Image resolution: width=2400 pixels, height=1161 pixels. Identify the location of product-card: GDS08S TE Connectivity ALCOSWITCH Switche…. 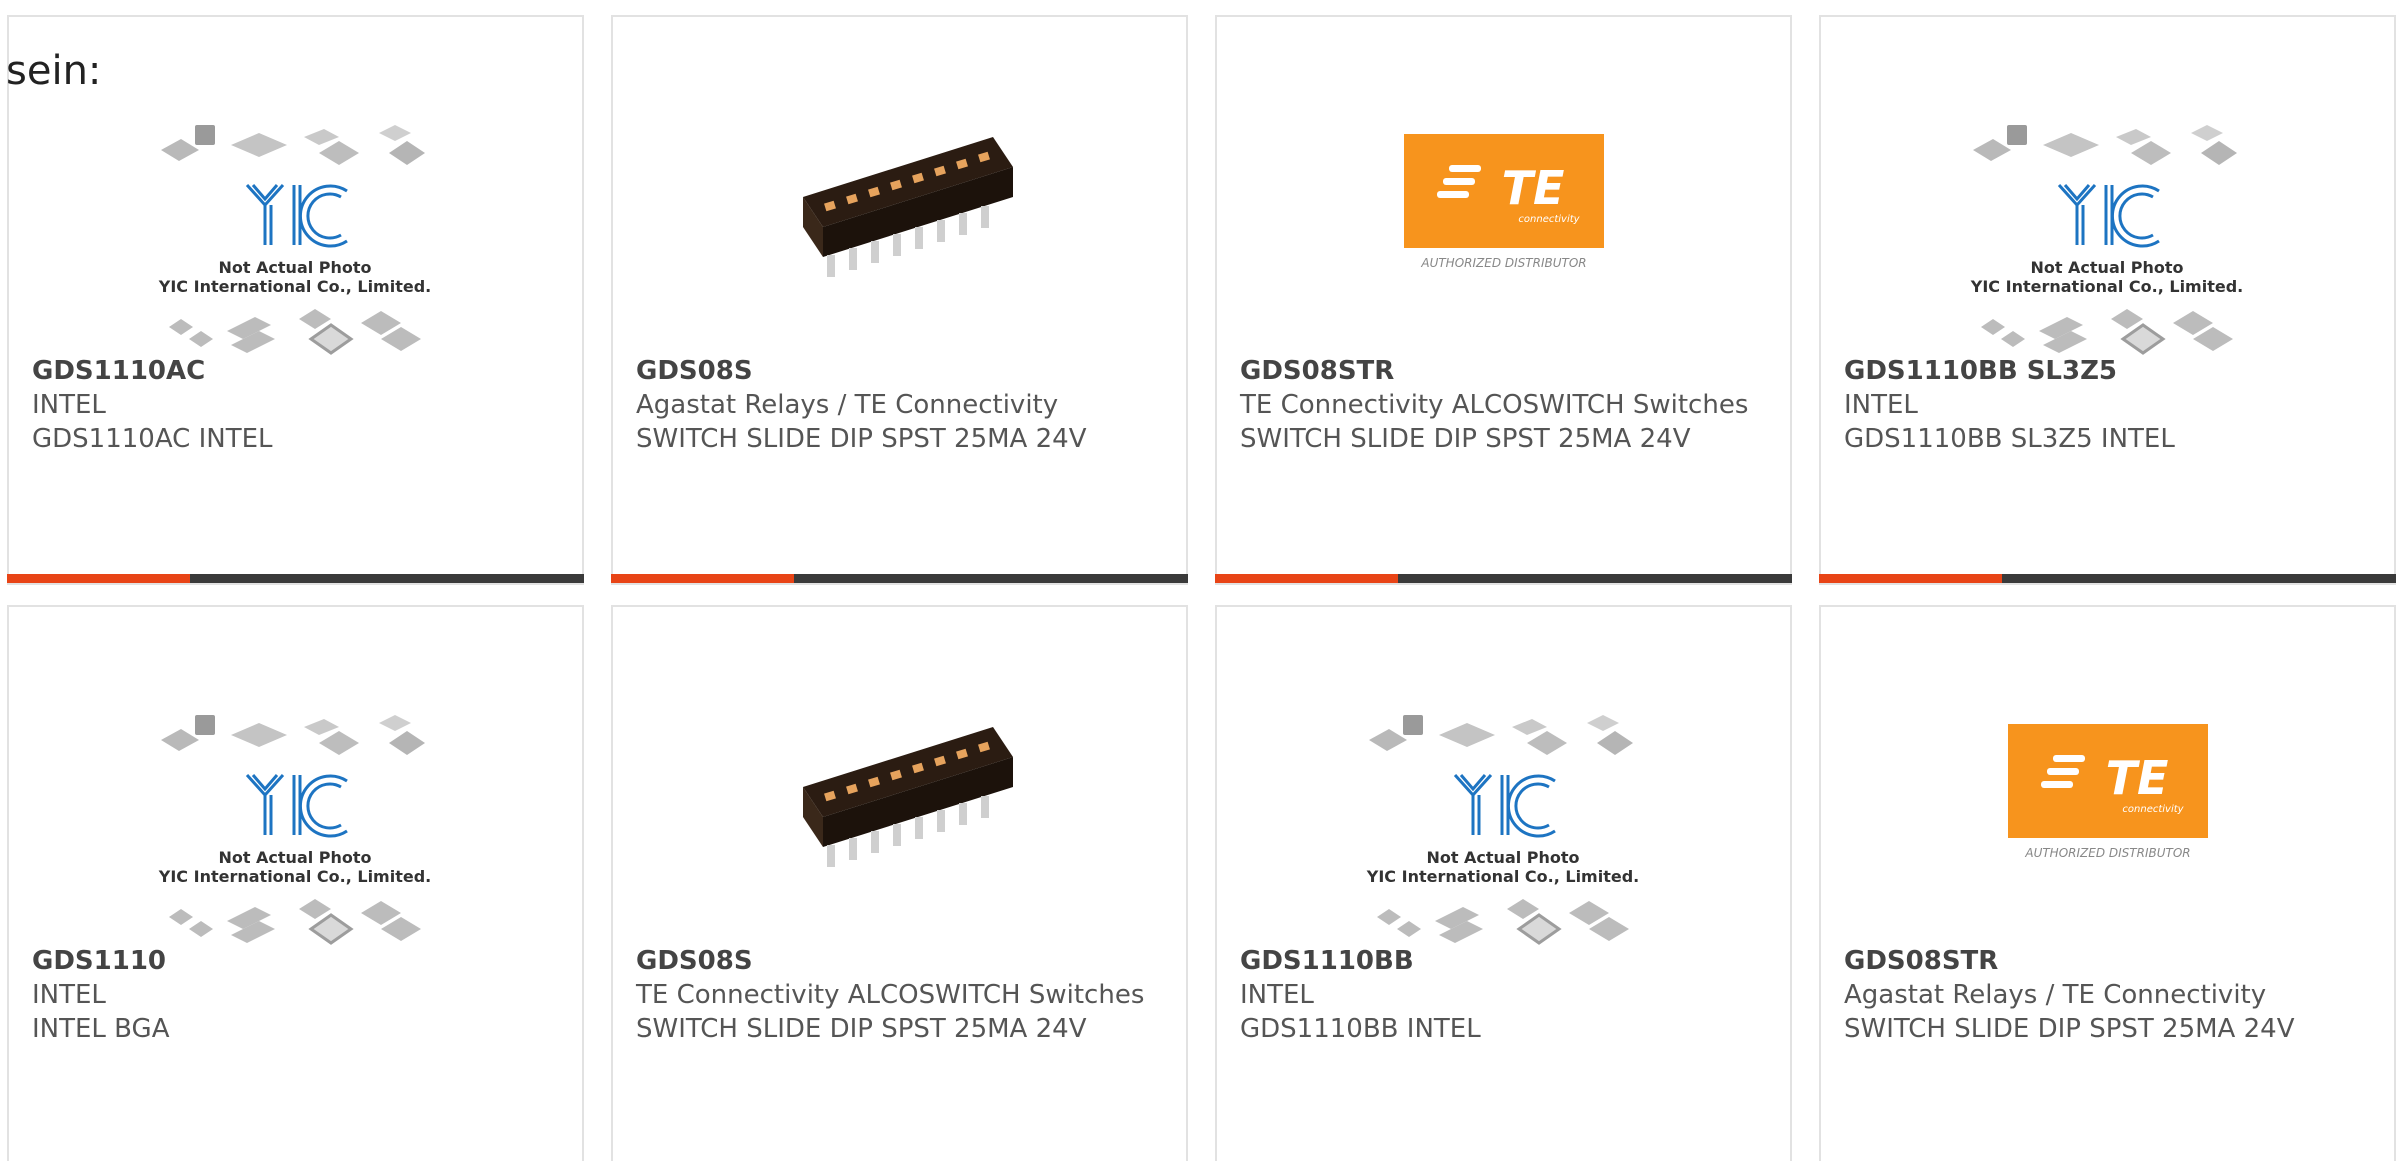
(899, 883).